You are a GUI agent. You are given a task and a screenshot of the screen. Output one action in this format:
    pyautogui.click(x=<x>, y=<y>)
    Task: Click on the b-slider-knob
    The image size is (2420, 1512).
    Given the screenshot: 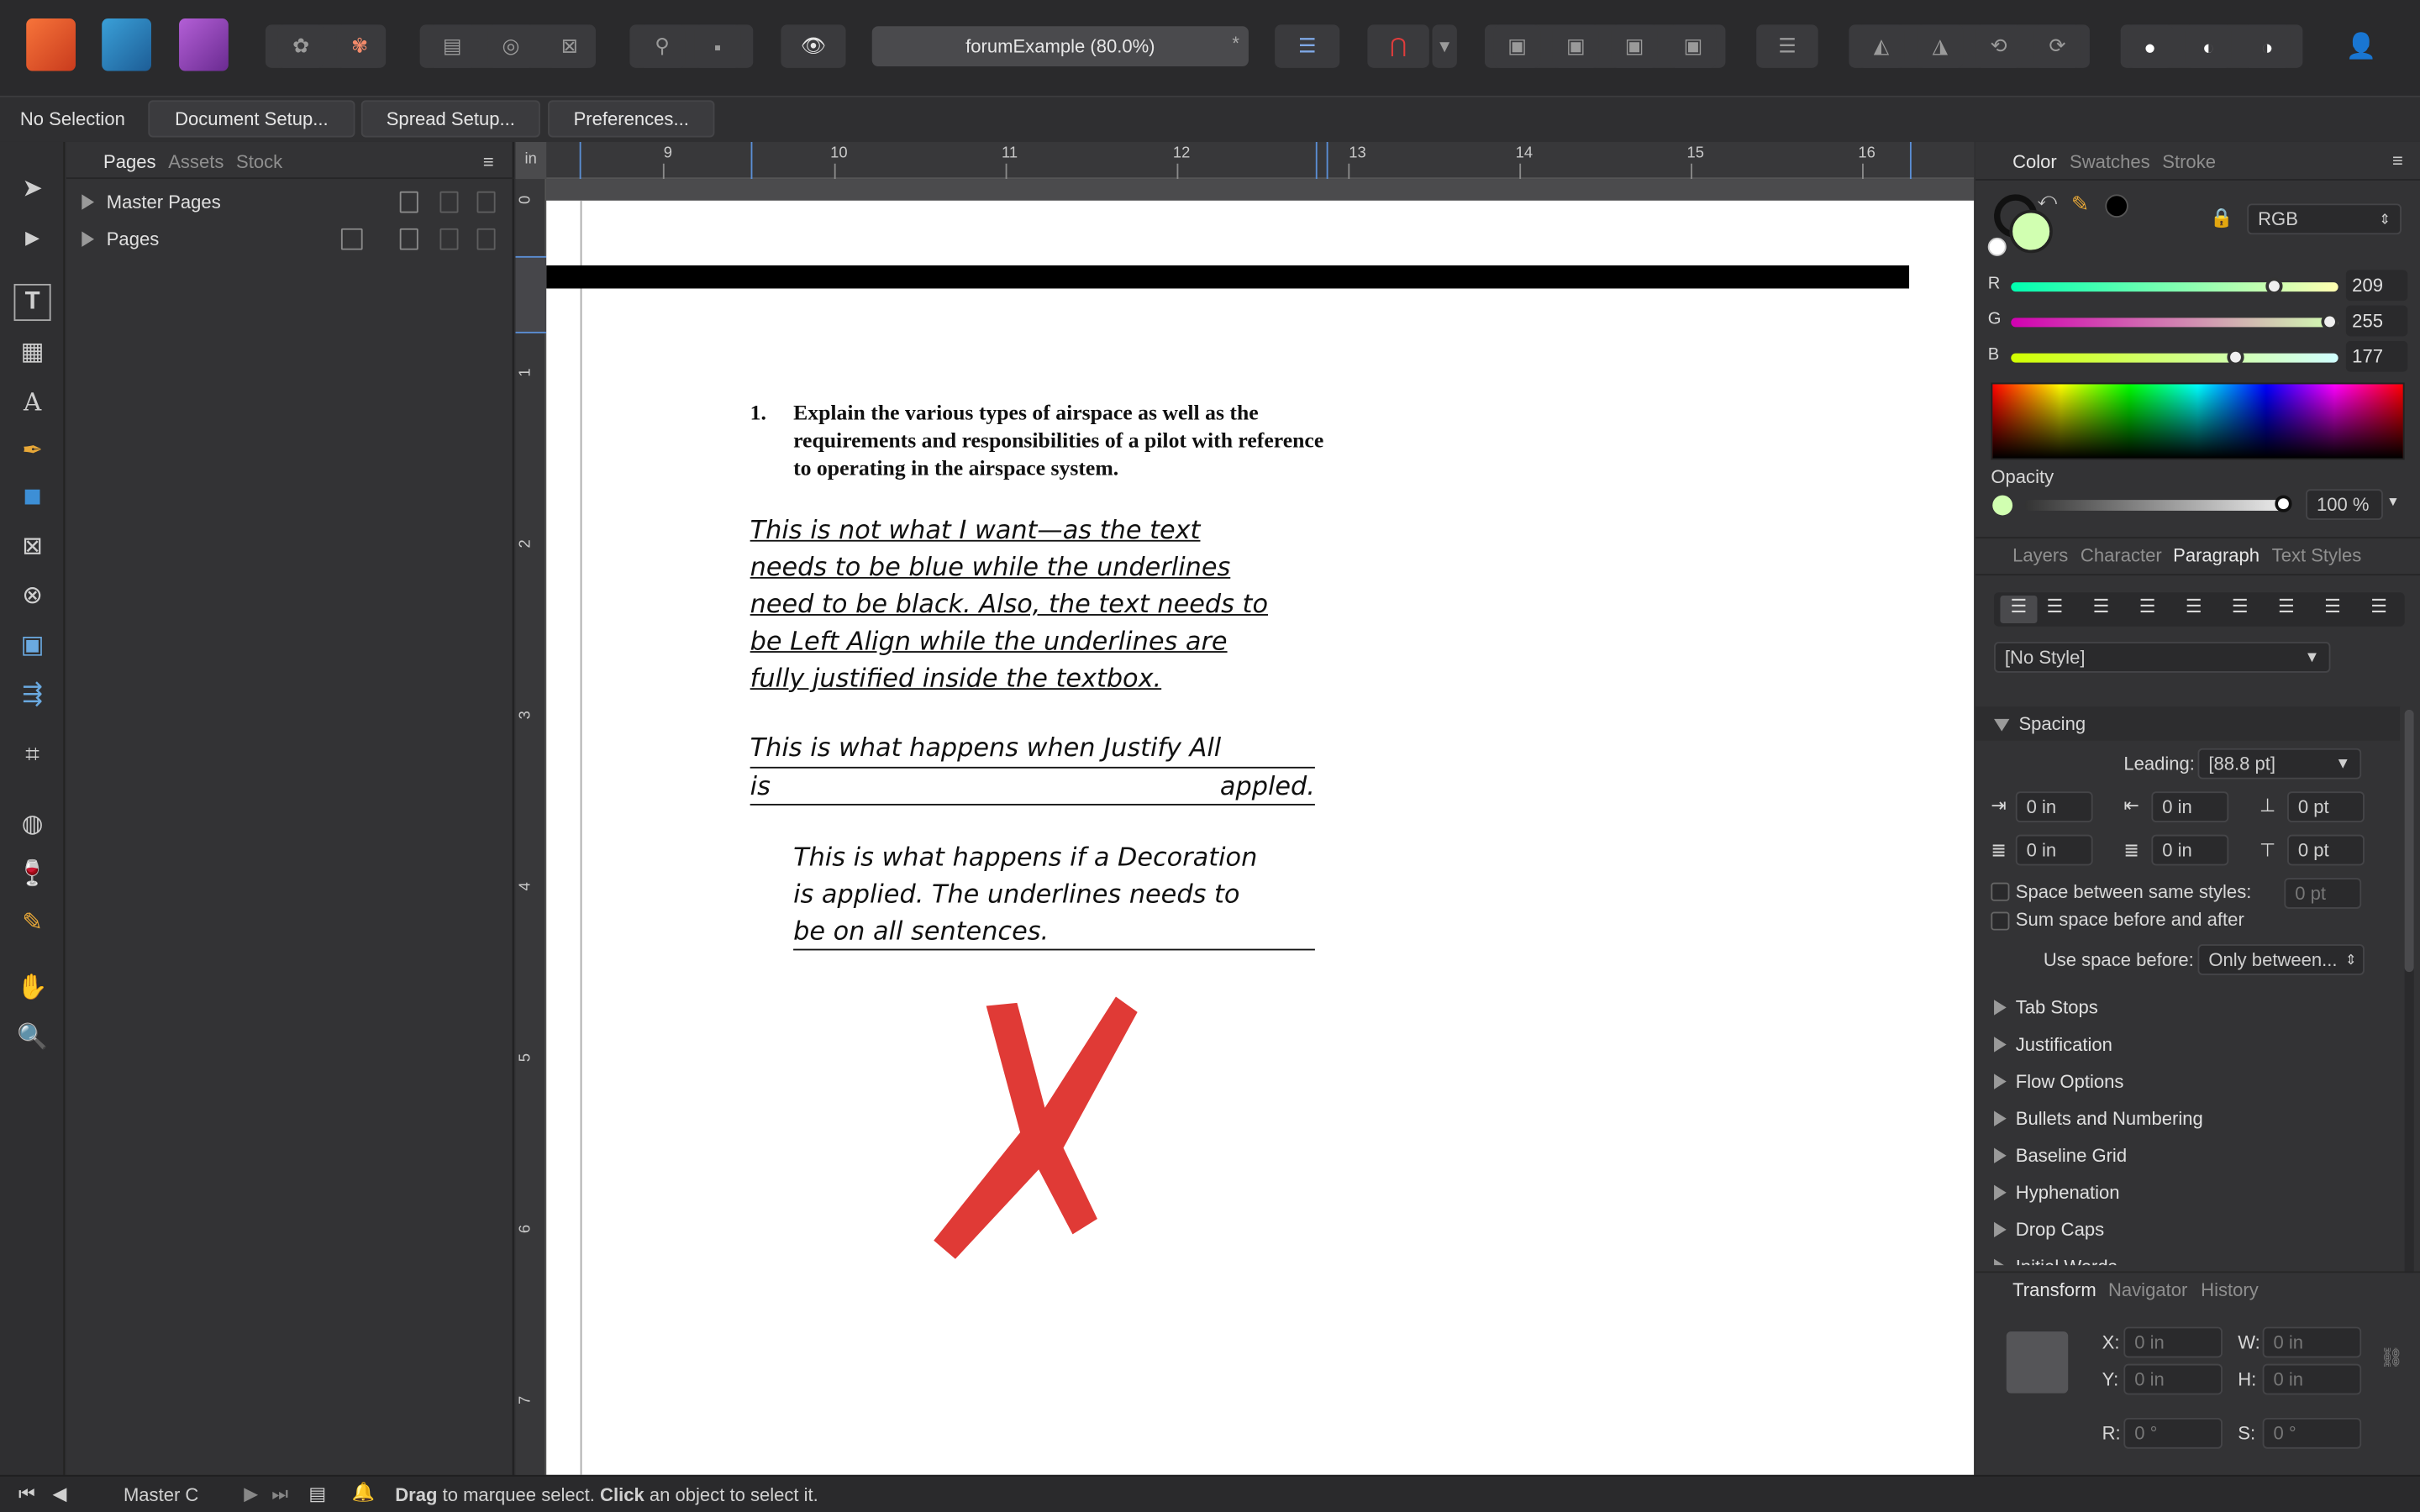 What is the action you would take?
    pyautogui.click(x=2235, y=357)
    